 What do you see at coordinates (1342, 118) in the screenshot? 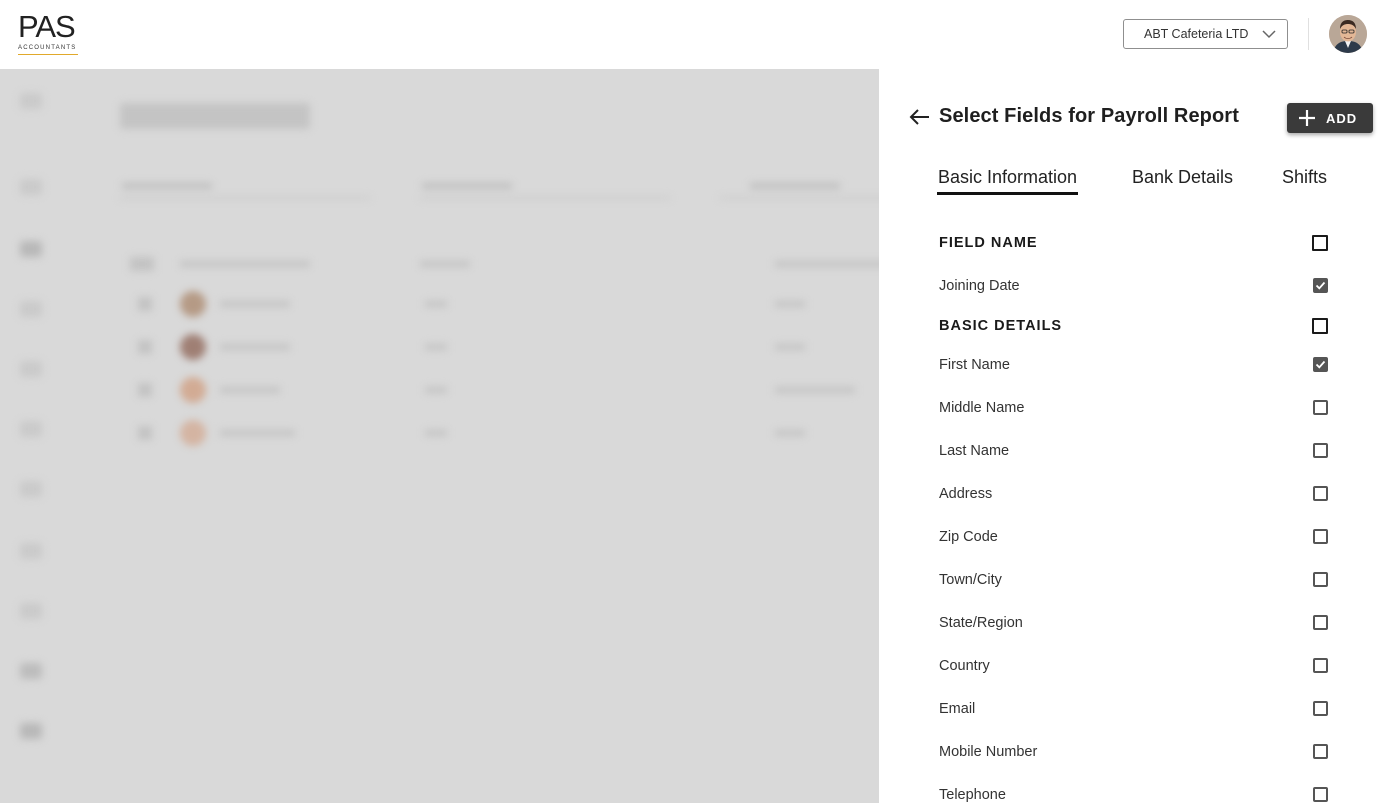
I see `add-button-label: ADD` at bounding box center [1342, 118].